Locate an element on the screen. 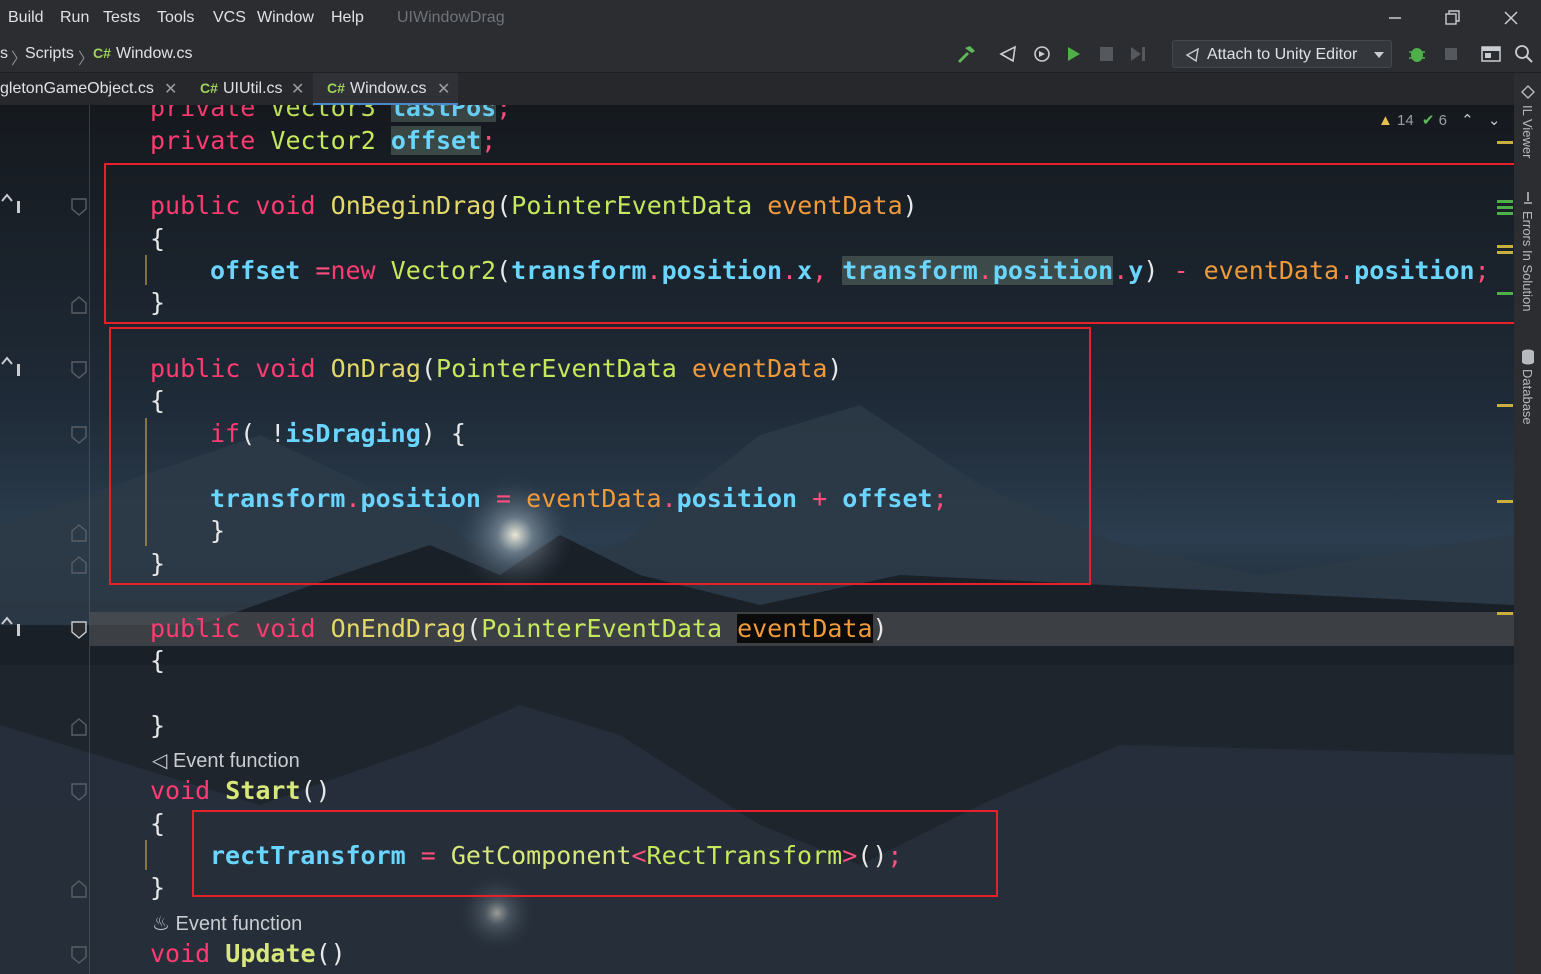 The width and height of the screenshot is (1541, 974). close-icon is located at coordinates (1511, 18).